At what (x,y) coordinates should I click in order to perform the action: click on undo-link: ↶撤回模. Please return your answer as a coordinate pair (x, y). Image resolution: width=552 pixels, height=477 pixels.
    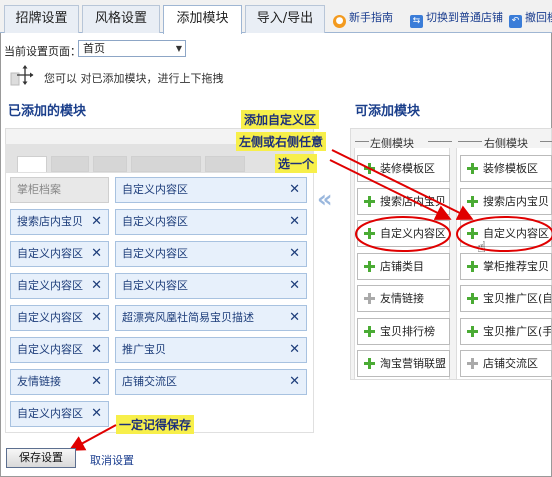
    Looking at the image, I should click on (530, 18).